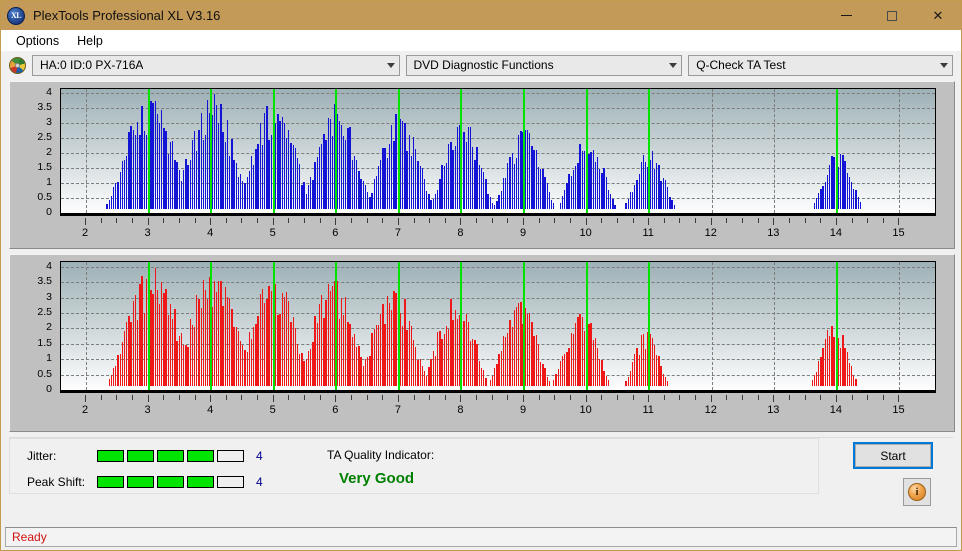 The height and width of the screenshot is (551, 962). What do you see at coordinates (90, 41) in the screenshot?
I see `menu-item-help: Help` at bounding box center [90, 41].